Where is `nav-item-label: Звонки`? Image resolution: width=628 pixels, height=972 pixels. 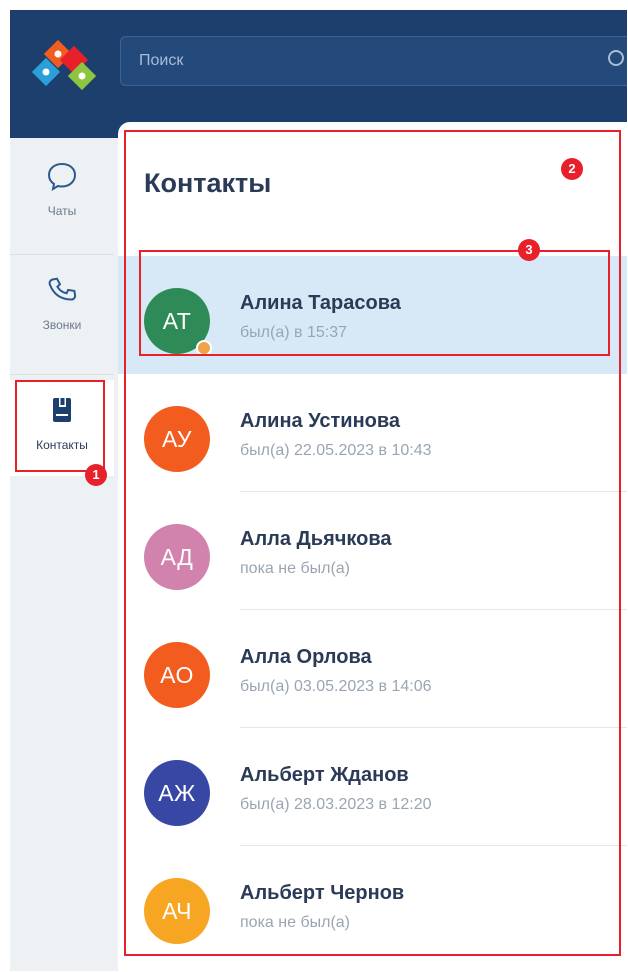 nav-item-label: Звонки is located at coordinates (62, 325).